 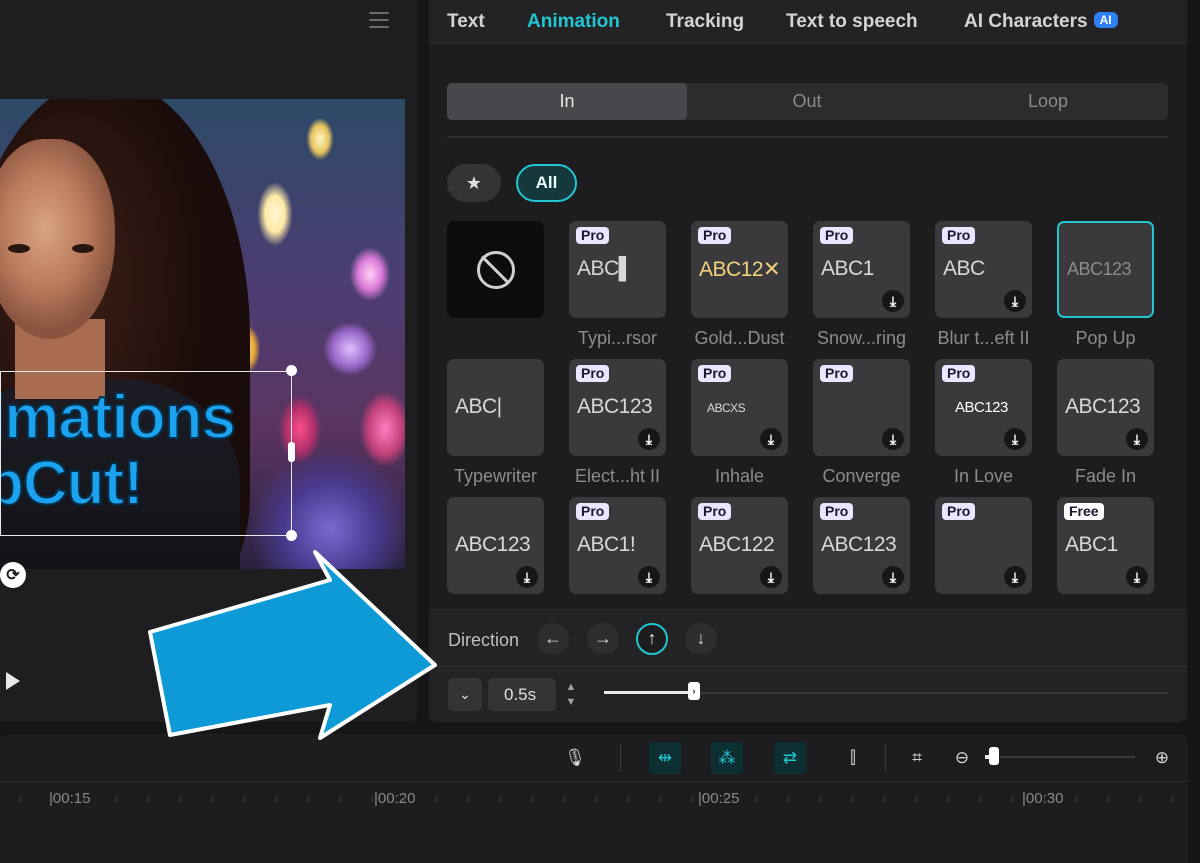 I want to click on animation-card: ABC12✕ Pro Gold...Dust, so click(x=752, y=290).